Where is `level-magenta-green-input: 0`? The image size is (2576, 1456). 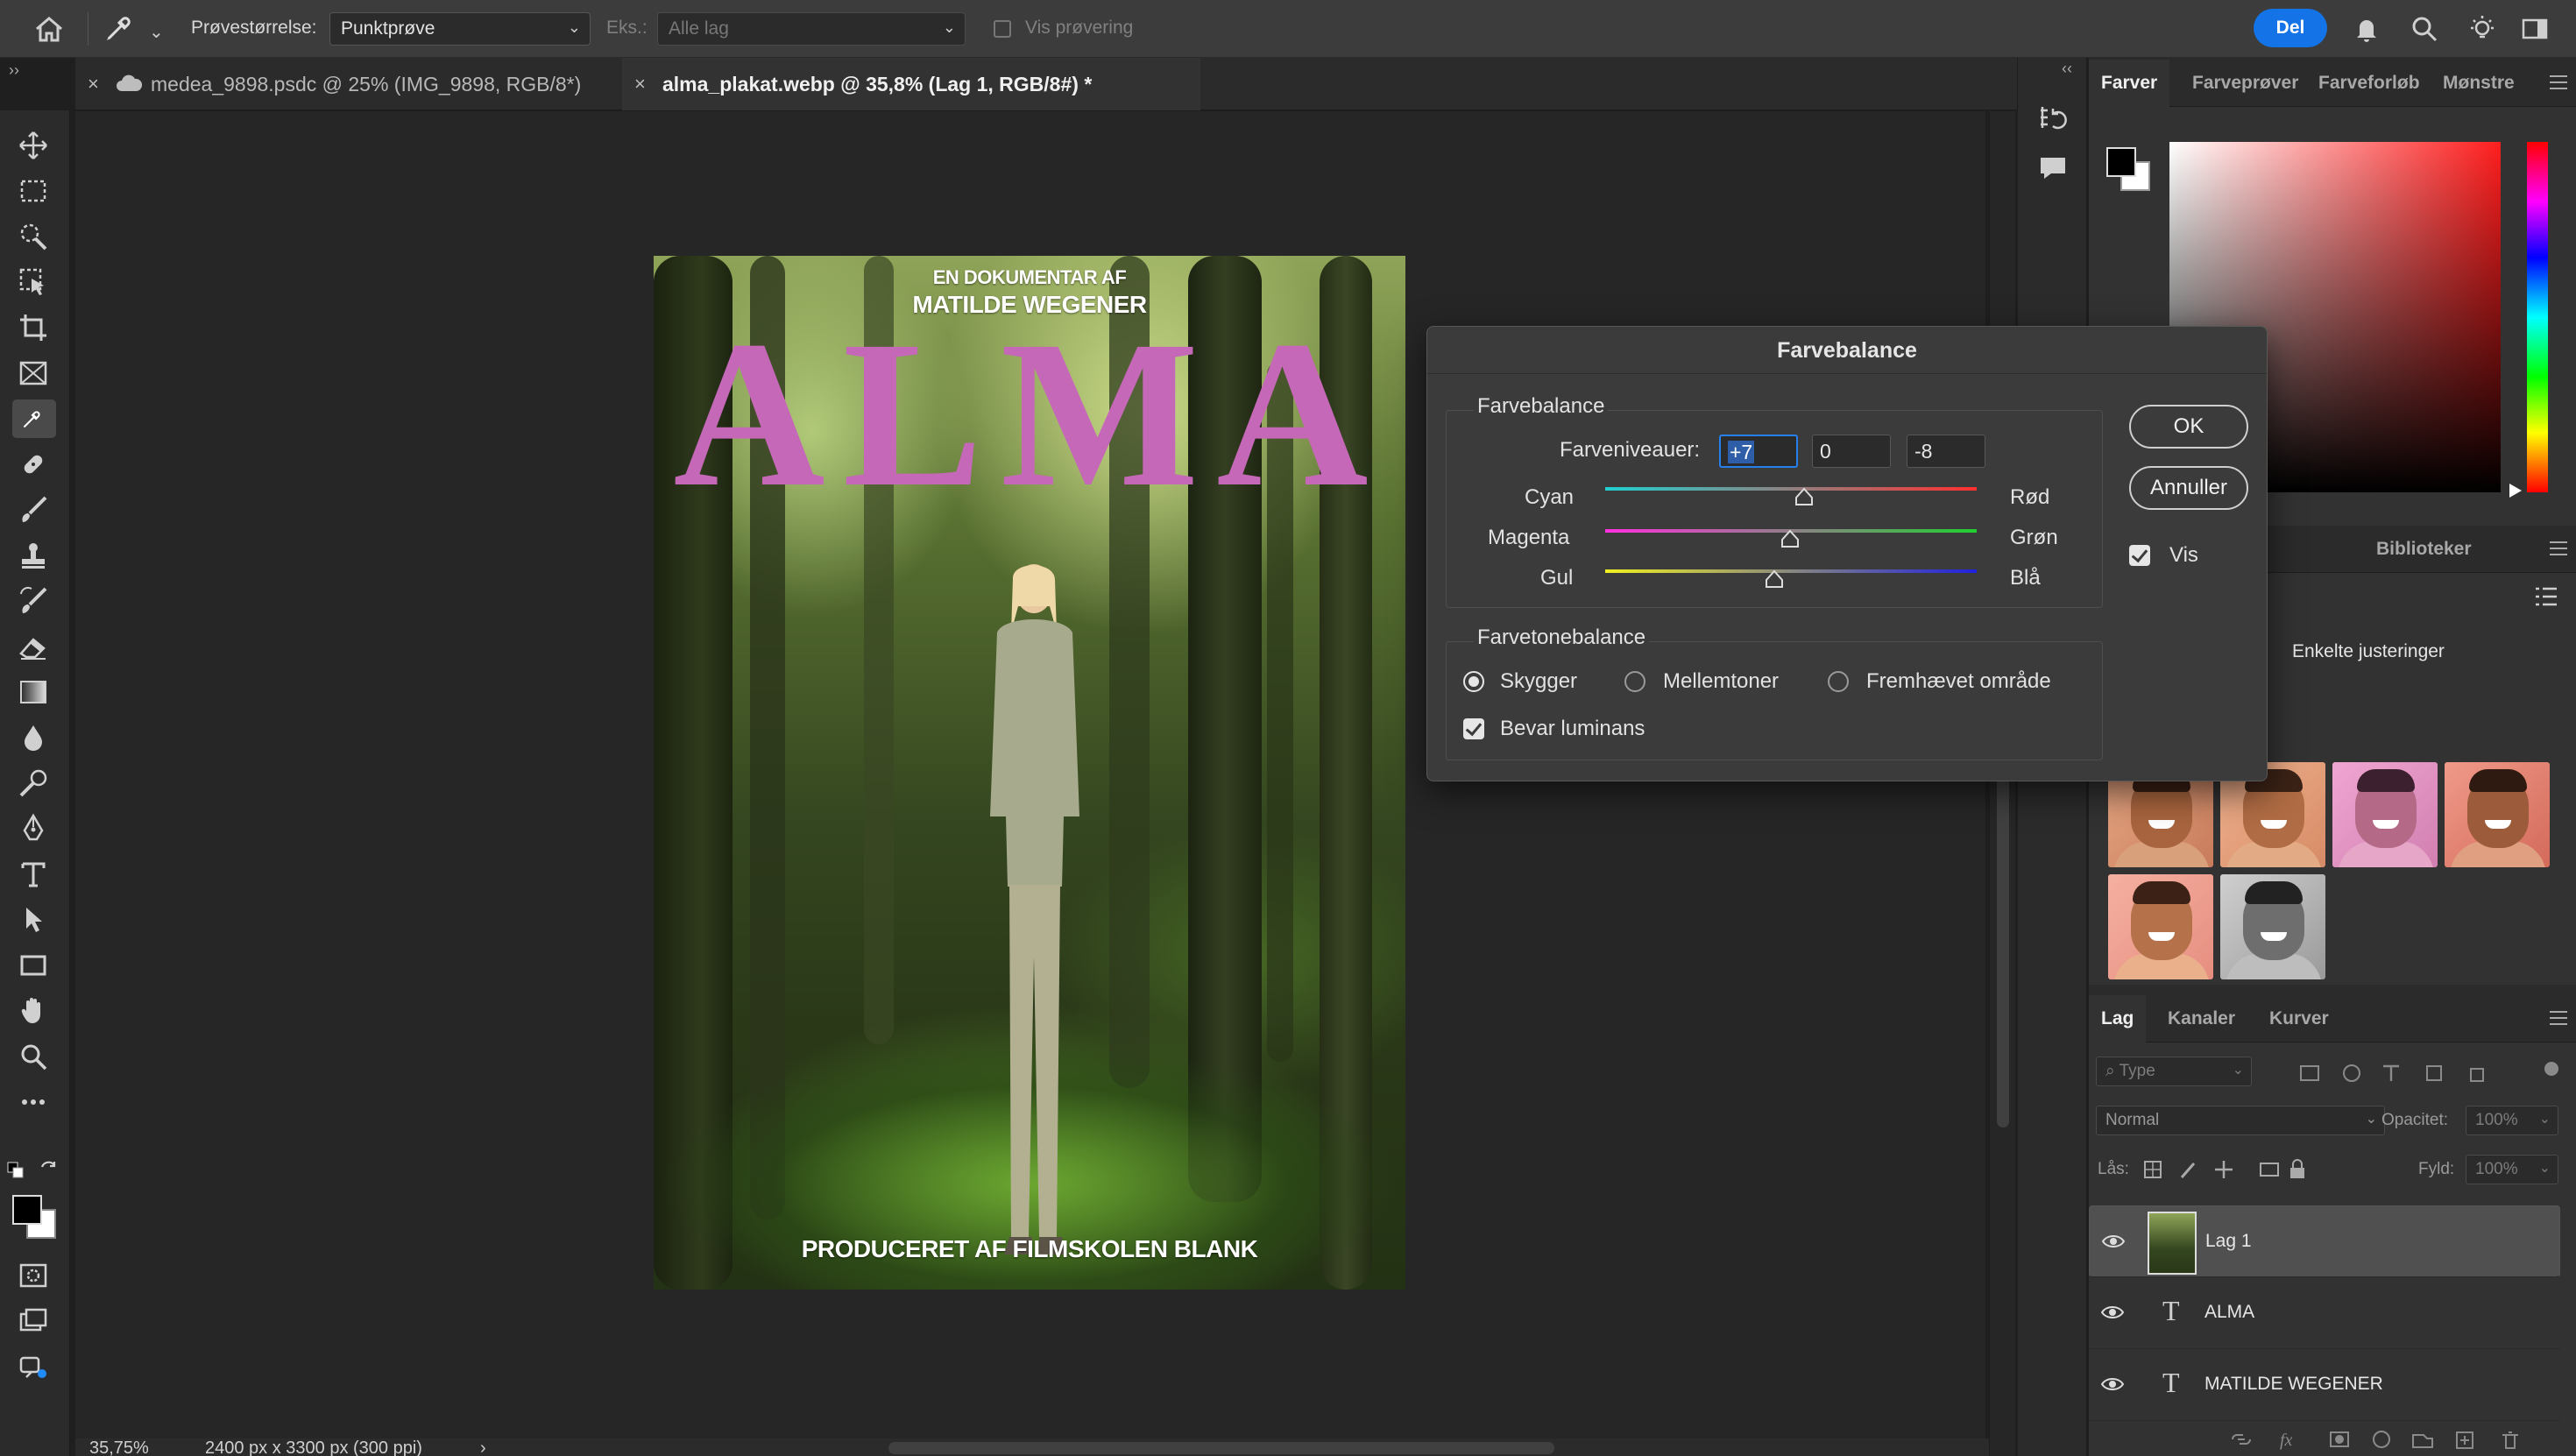
level-magenta-green-input: 0 is located at coordinates (1851, 451).